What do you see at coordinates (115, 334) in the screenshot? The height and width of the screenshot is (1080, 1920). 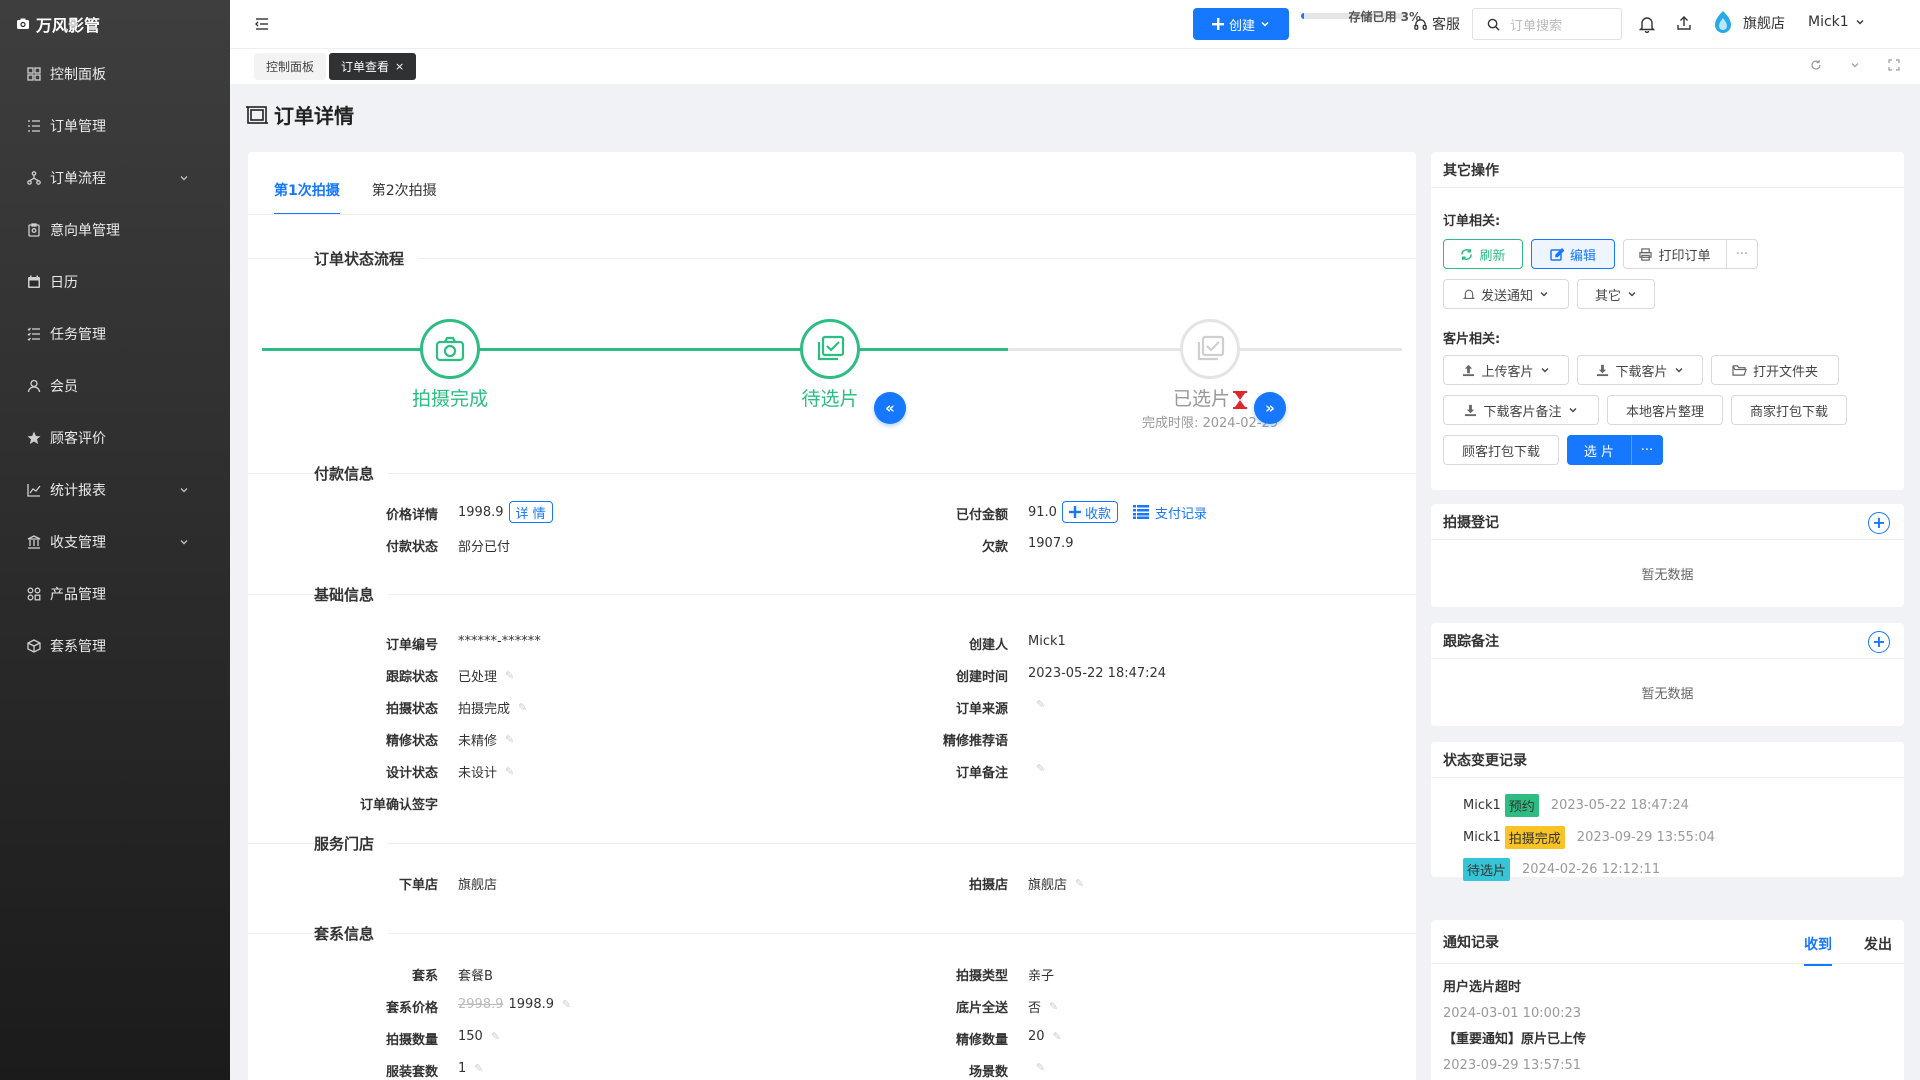 I see `sidebar-item-6: 任务管理` at bounding box center [115, 334].